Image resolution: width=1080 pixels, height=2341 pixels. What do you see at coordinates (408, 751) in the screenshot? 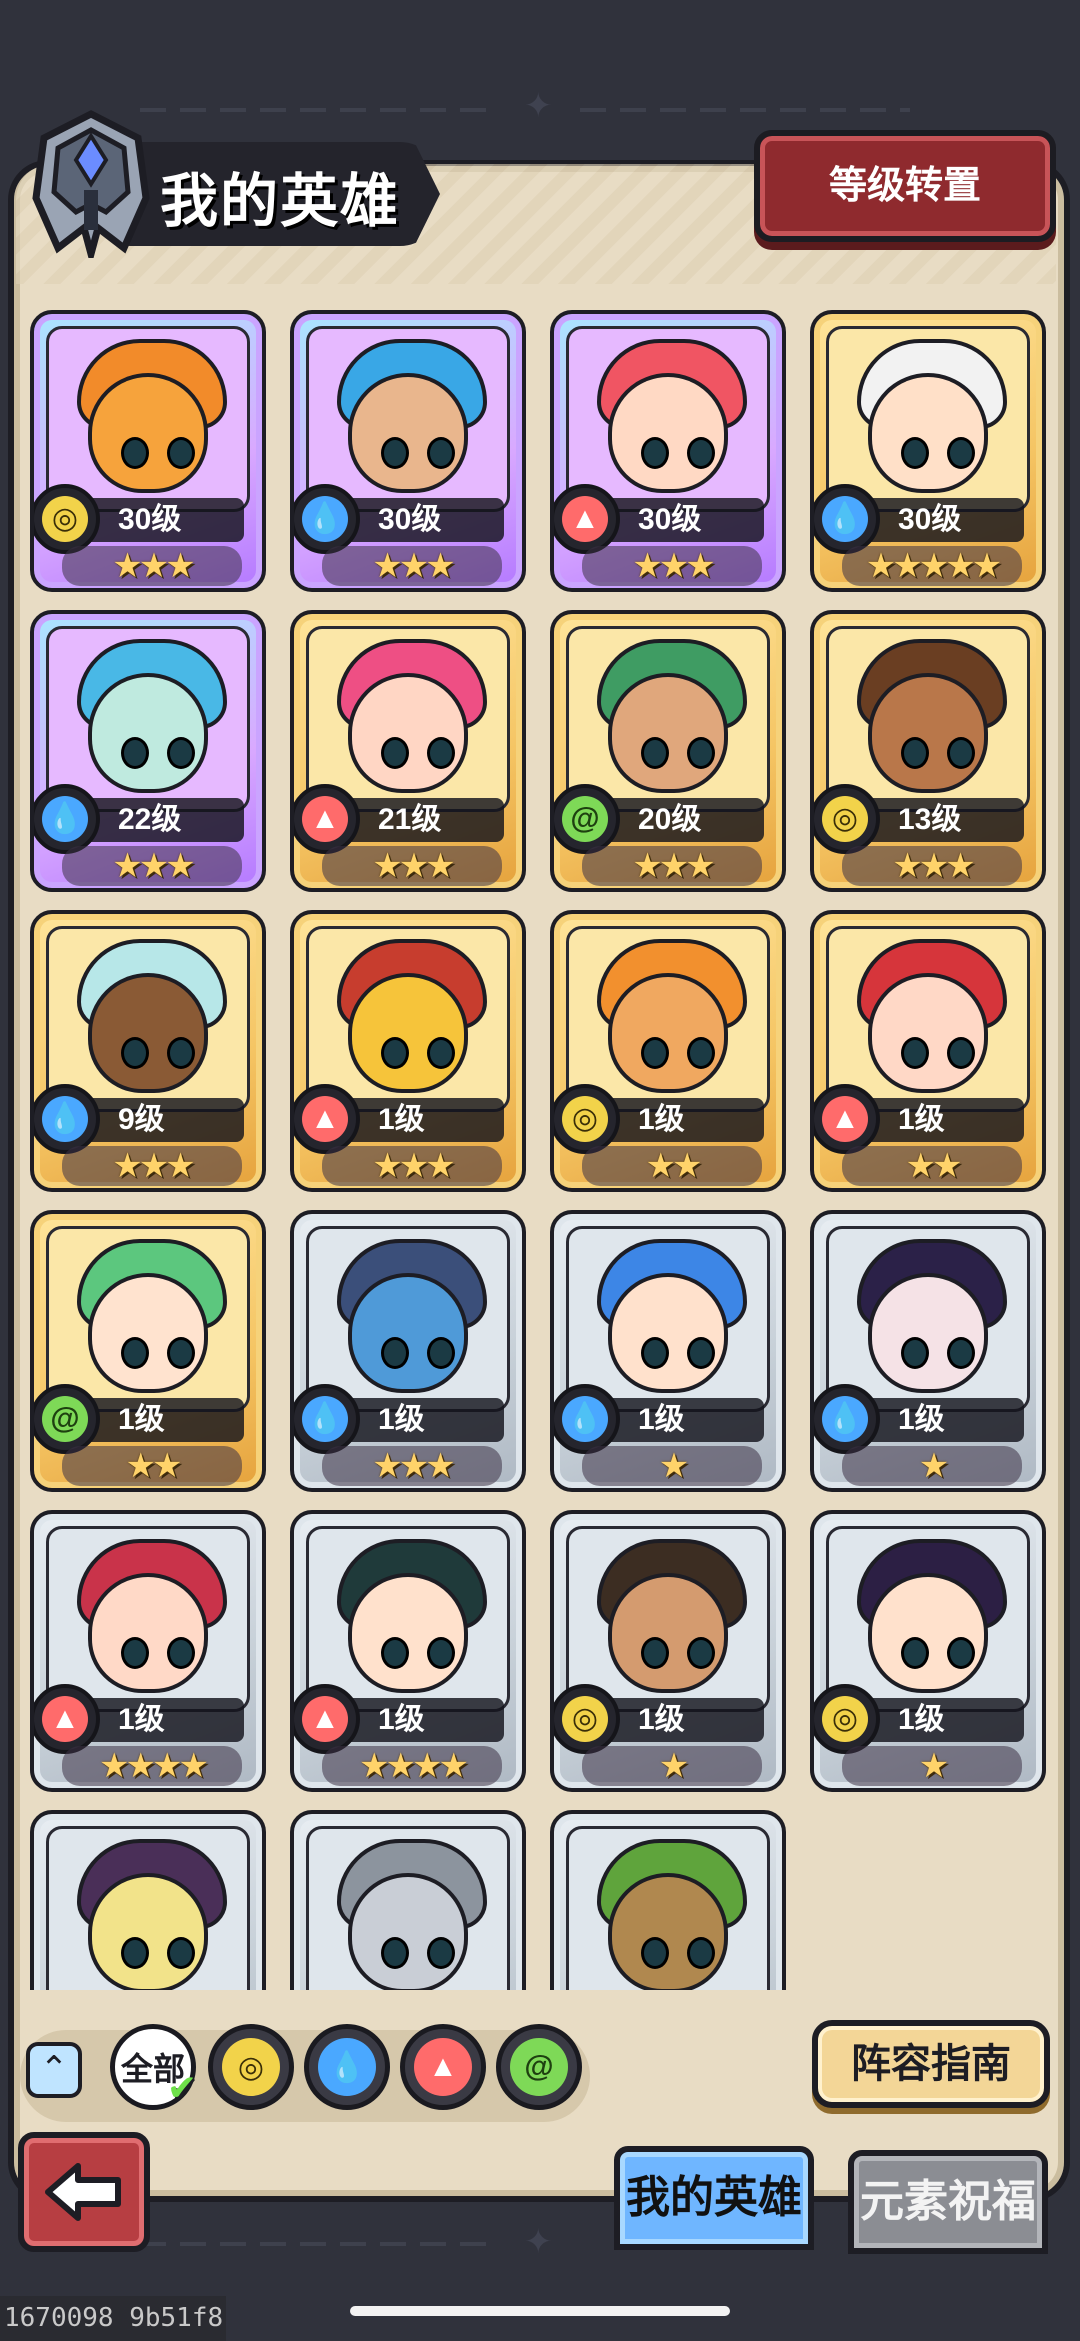
I see `hero-card: 21级 ▲ ★★★` at bounding box center [408, 751].